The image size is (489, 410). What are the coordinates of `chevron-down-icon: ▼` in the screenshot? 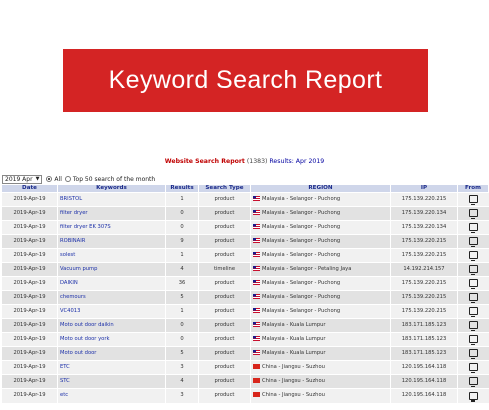 It's located at (37, 179).